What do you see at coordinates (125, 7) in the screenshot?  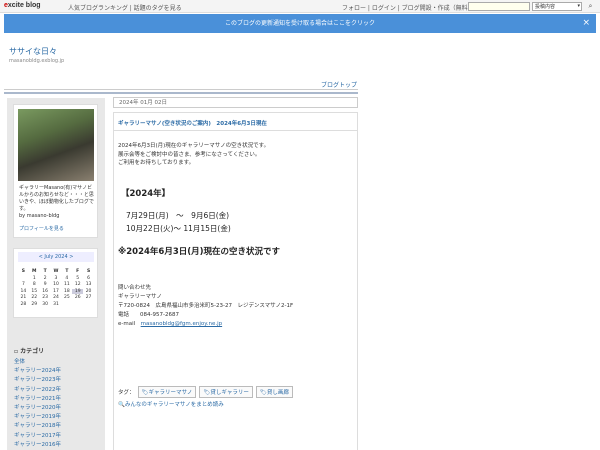 I see `top-links: 人気ブログランキング | 話題のタグを見る` at bounding box center [125, 7].